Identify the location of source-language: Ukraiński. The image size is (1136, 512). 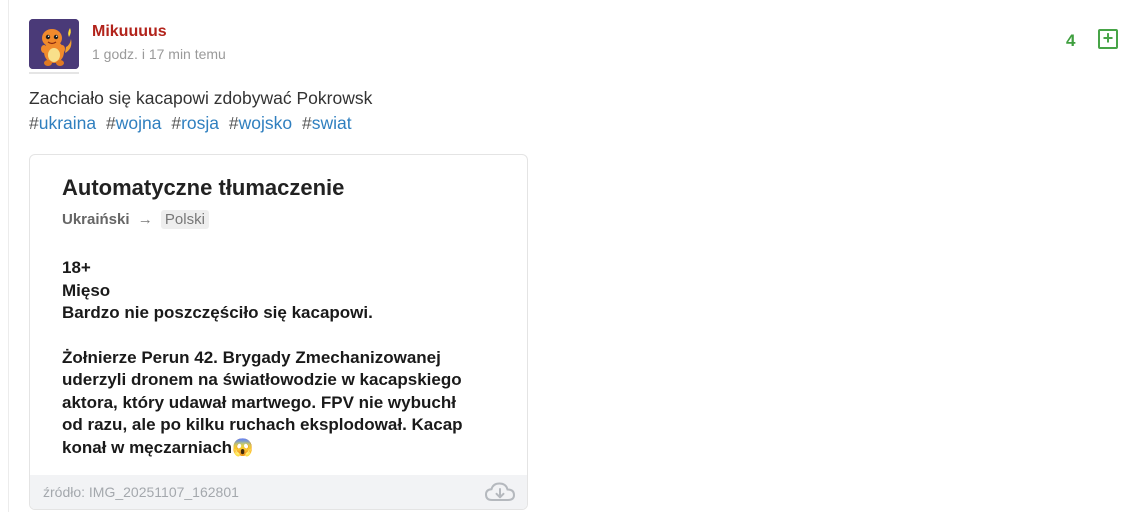
(96, 219).